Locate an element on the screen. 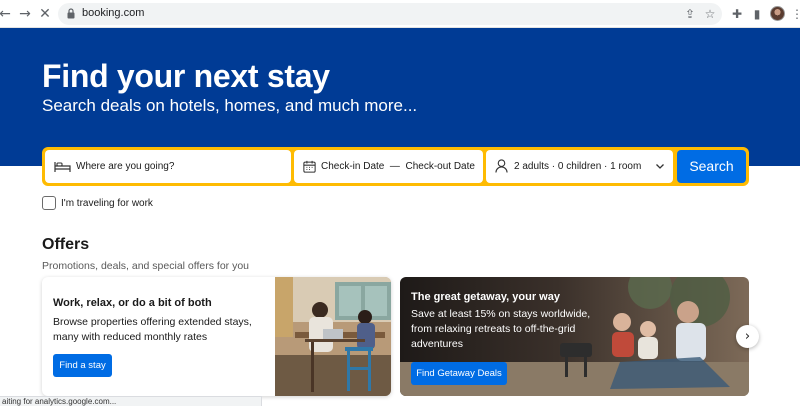  calendar-icon is located at coordinates (309, 166).